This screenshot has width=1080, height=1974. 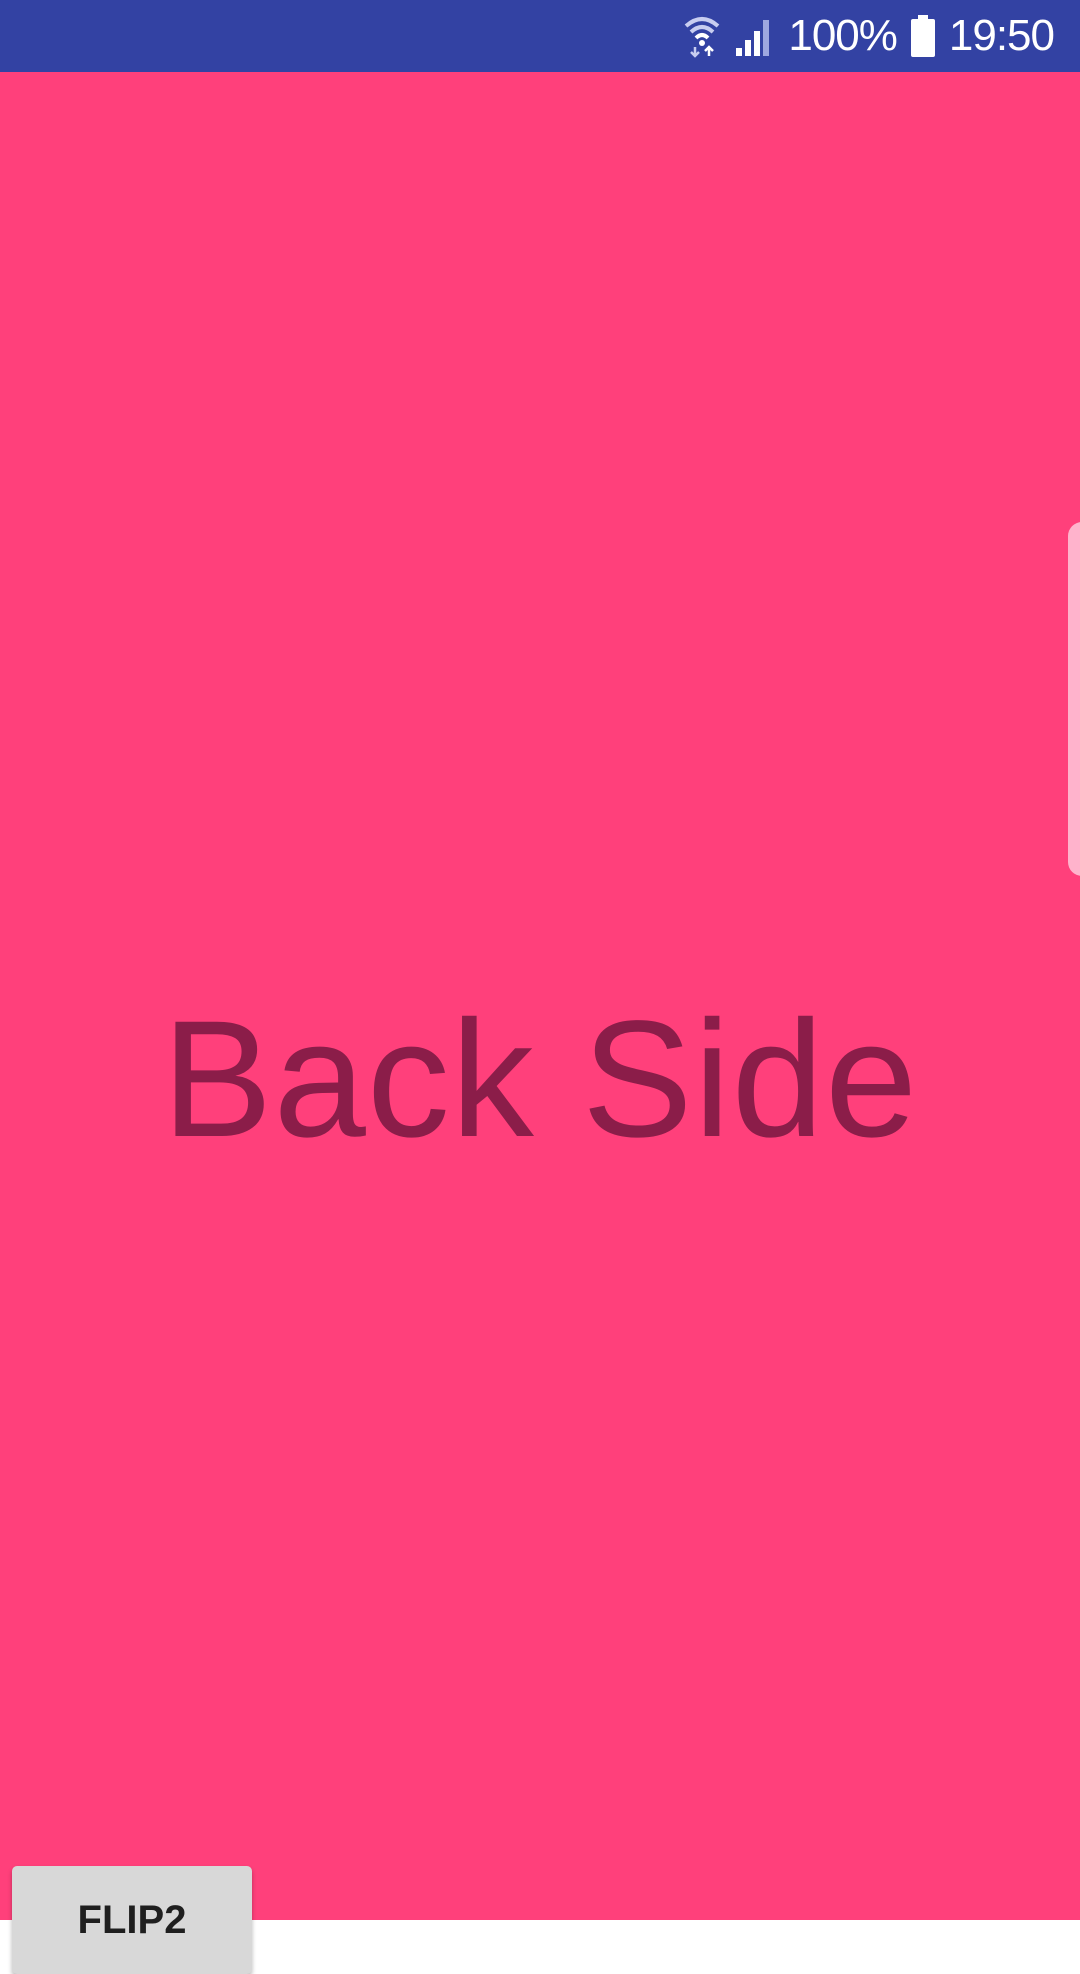 What do you see at coordinates (540, 36) in the screenshot?
I see `status-bar: 100% 19:50` at bounding box center [540, 36].